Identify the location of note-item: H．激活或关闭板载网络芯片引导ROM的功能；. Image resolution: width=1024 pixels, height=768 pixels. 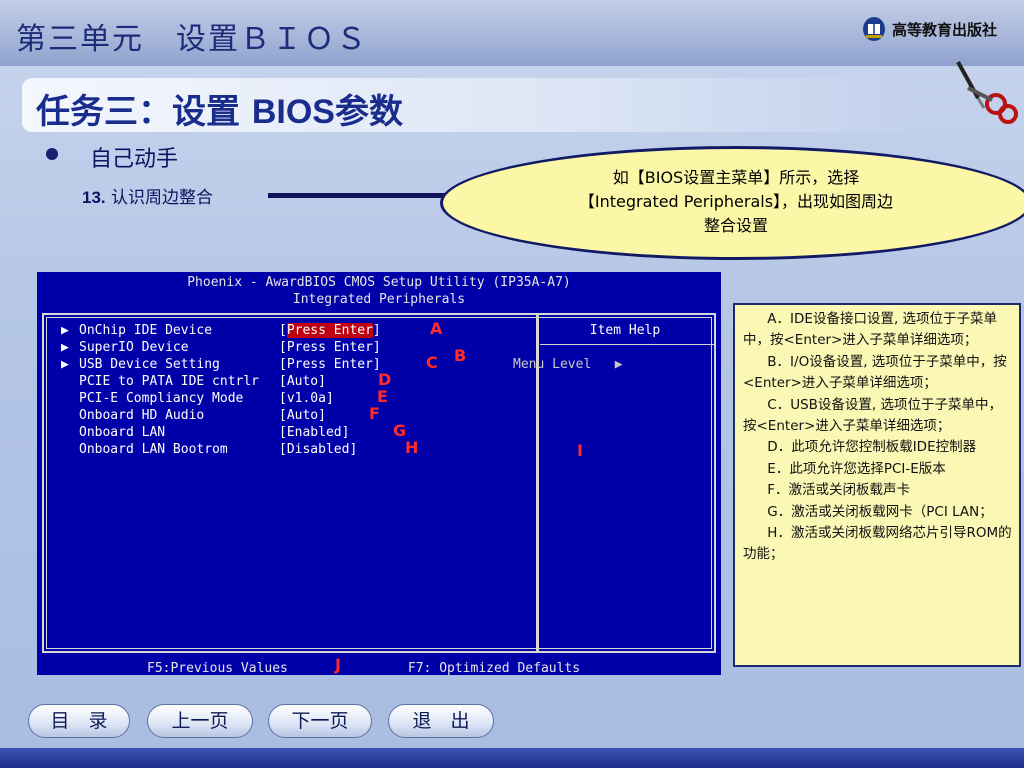
(877, 544).